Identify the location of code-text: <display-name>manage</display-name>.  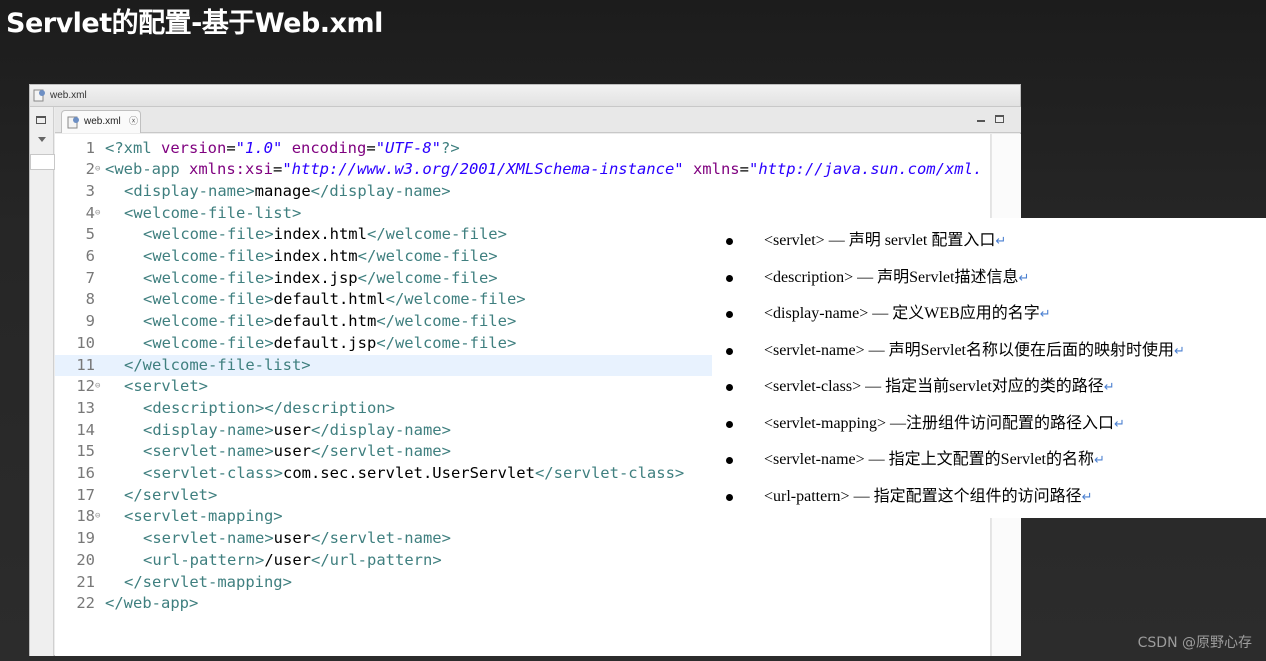
(287, 192).